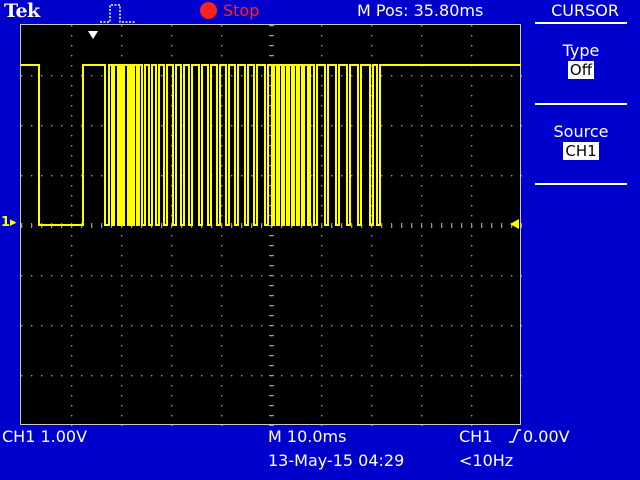  I want to click on rising-edge-icon, so click(515, 436).